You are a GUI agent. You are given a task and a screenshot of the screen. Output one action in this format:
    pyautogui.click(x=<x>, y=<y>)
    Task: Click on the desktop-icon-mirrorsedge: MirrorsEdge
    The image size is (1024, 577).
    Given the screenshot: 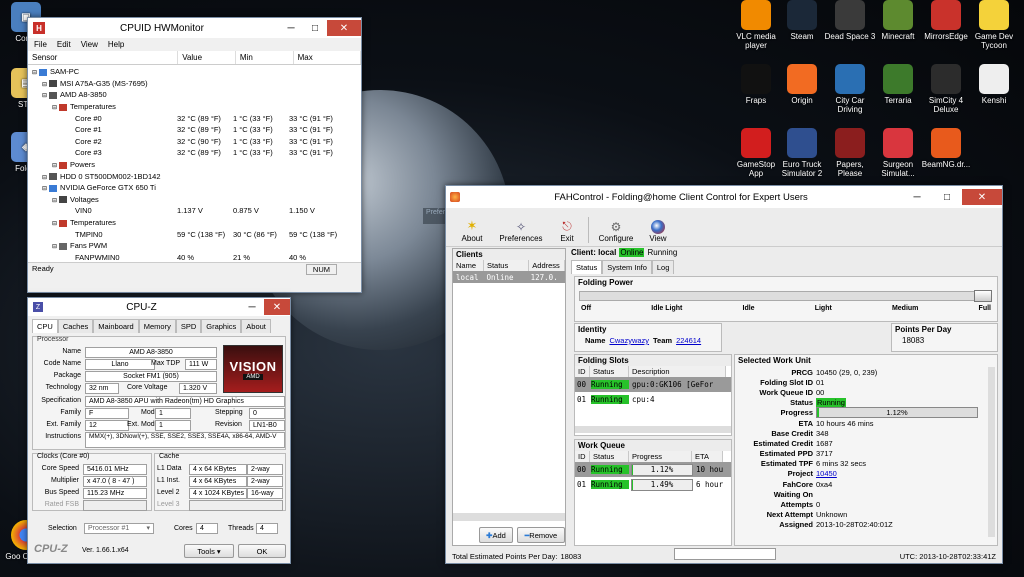 What is the action you would take?
    pyautogui.click(x=946, y=20)
    